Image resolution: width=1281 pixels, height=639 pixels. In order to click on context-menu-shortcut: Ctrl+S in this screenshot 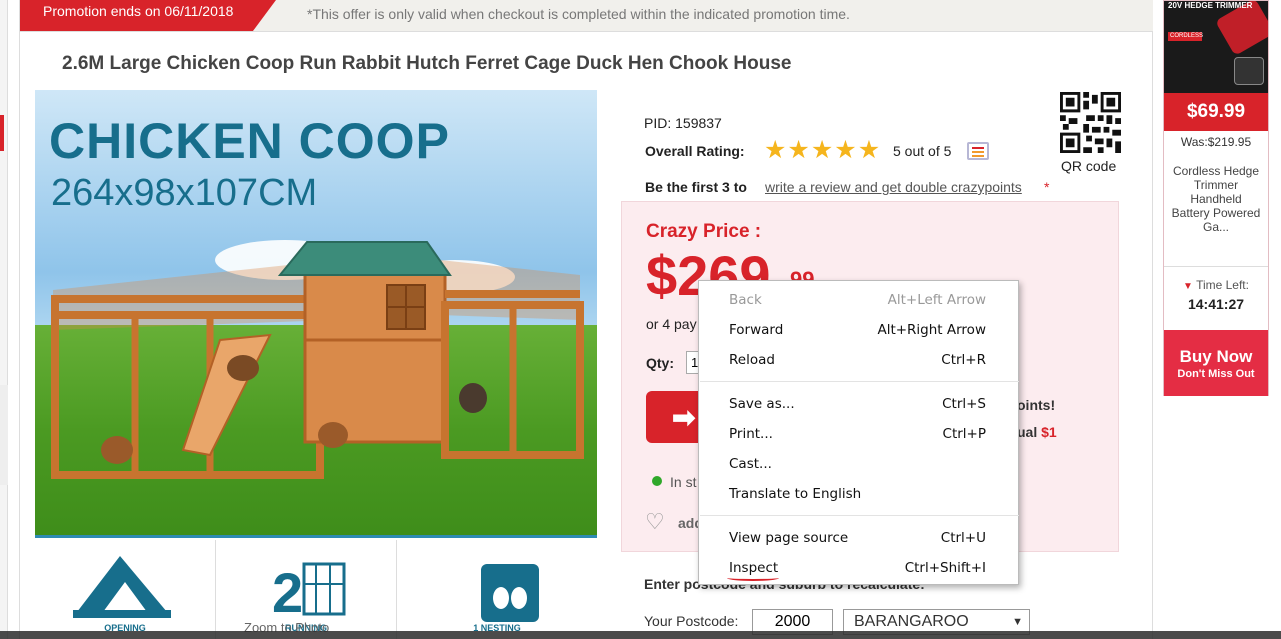, I will do `click(964, 404)`.